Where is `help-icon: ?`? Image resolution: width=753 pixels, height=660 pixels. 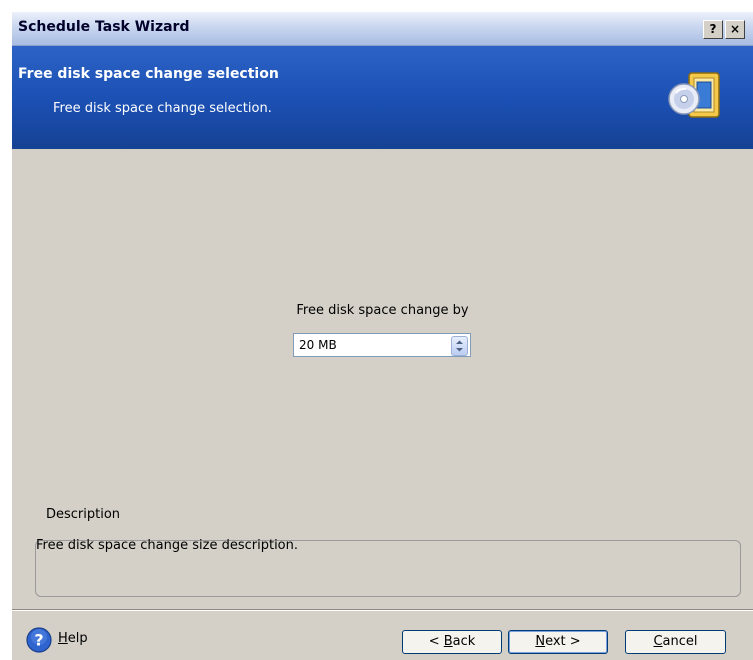
help-icon: ? is located at coordinates (39, 640).